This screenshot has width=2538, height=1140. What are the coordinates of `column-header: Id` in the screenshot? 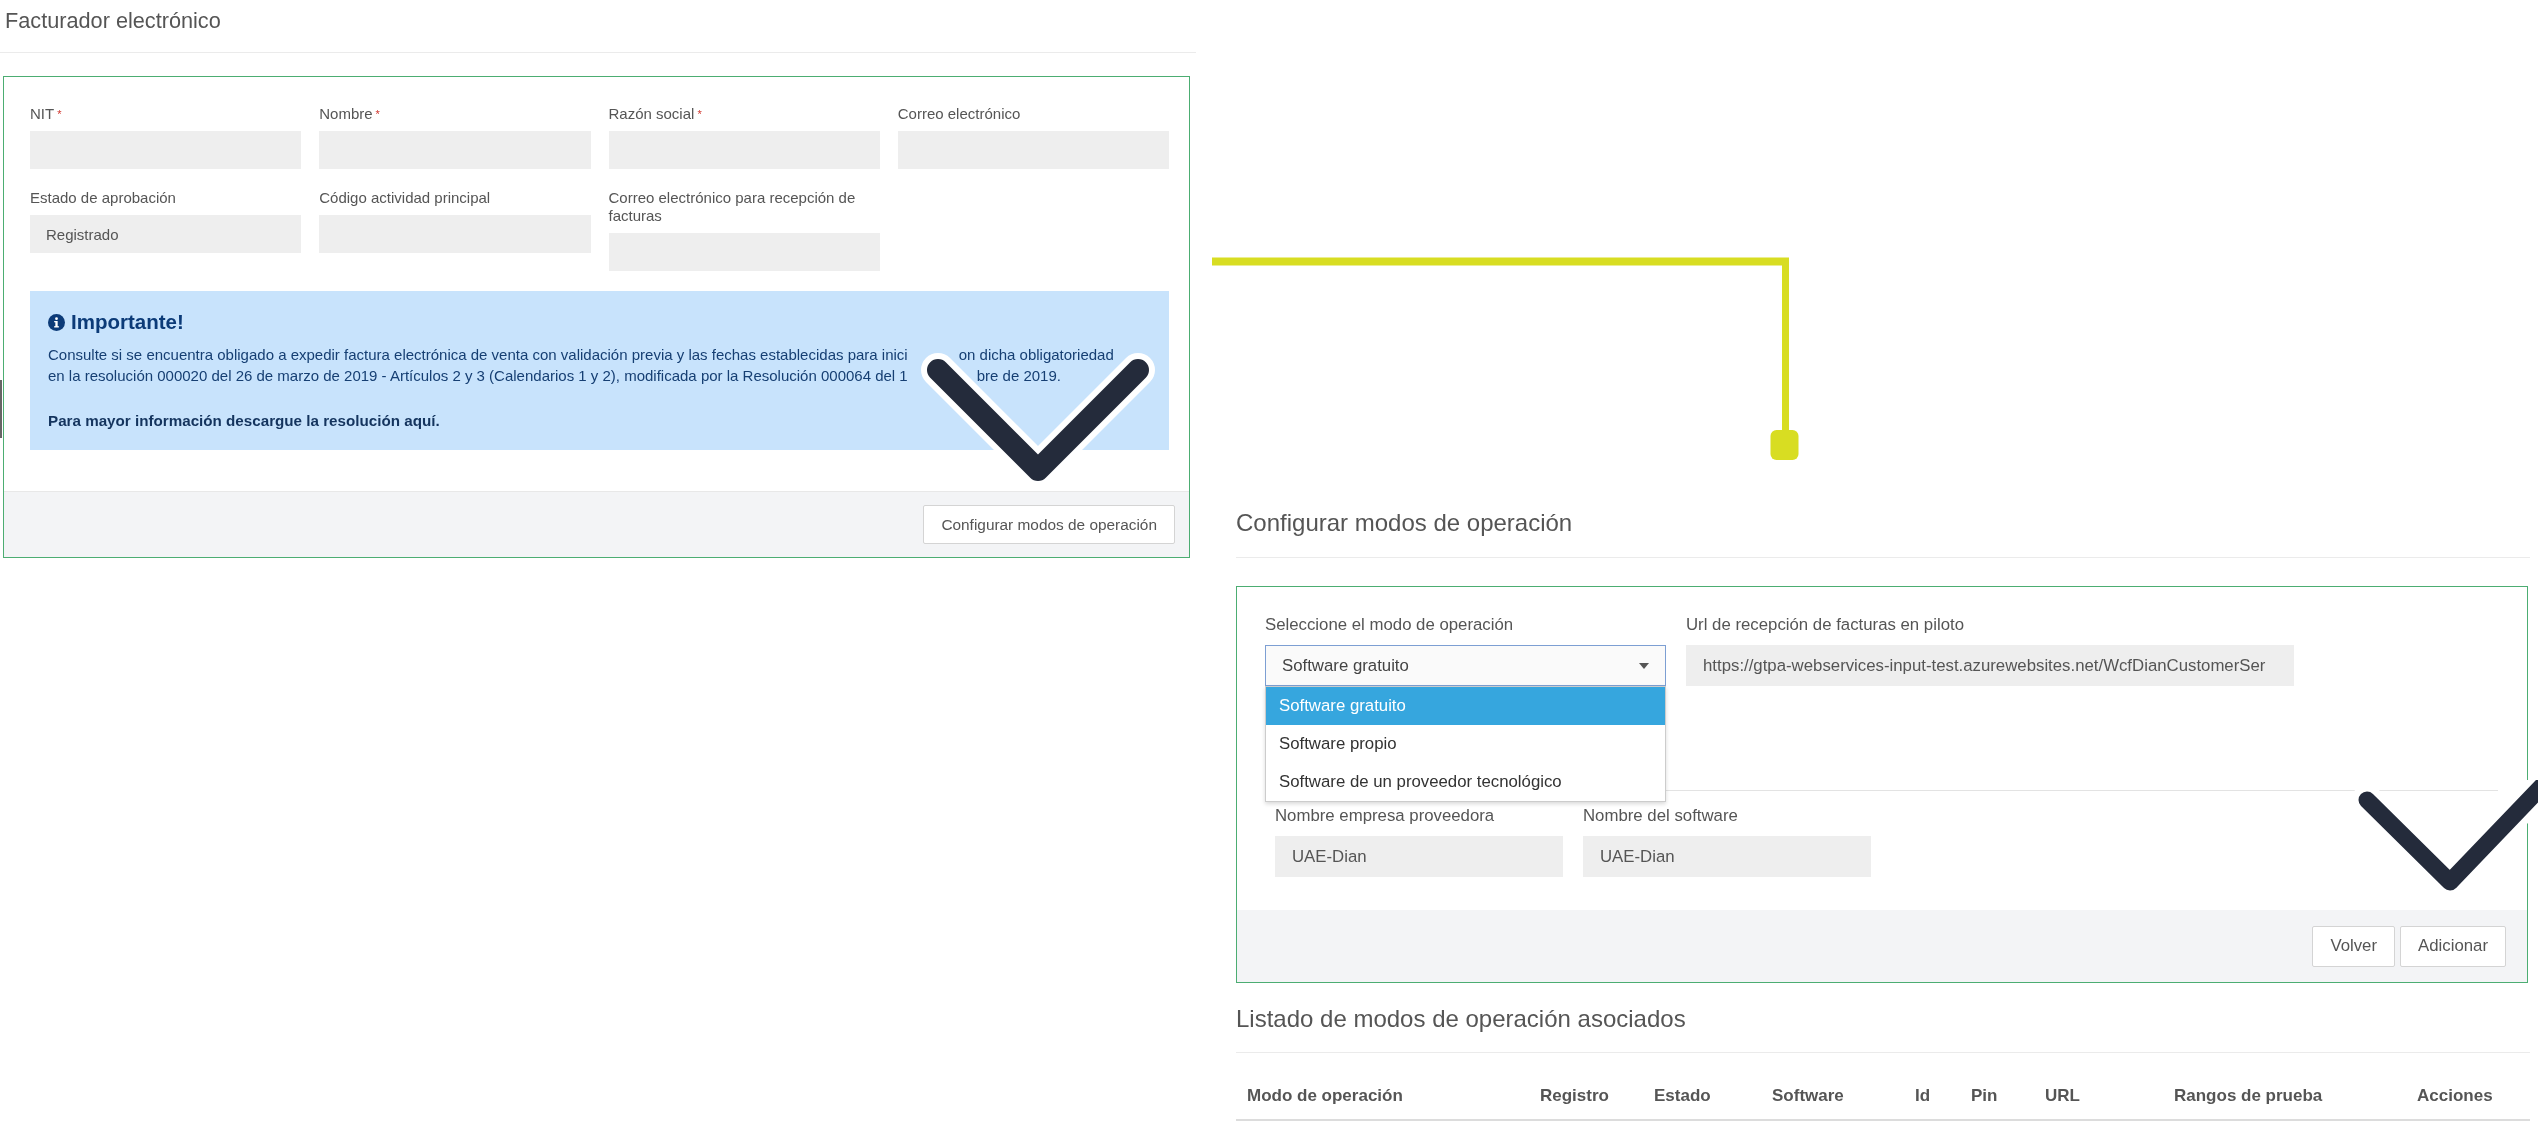 It's located at (1923, 1096).